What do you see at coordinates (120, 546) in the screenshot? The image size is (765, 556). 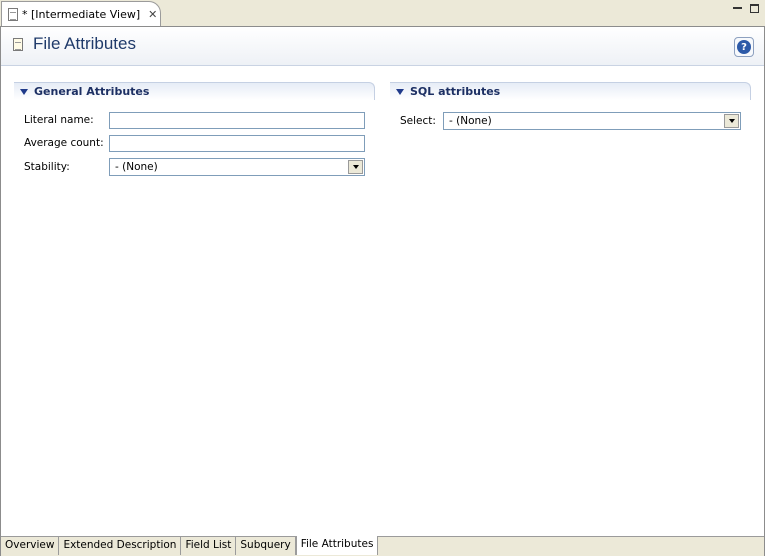 I see `tab-extended-description: Extended Description` at bounding box center [120, 546].